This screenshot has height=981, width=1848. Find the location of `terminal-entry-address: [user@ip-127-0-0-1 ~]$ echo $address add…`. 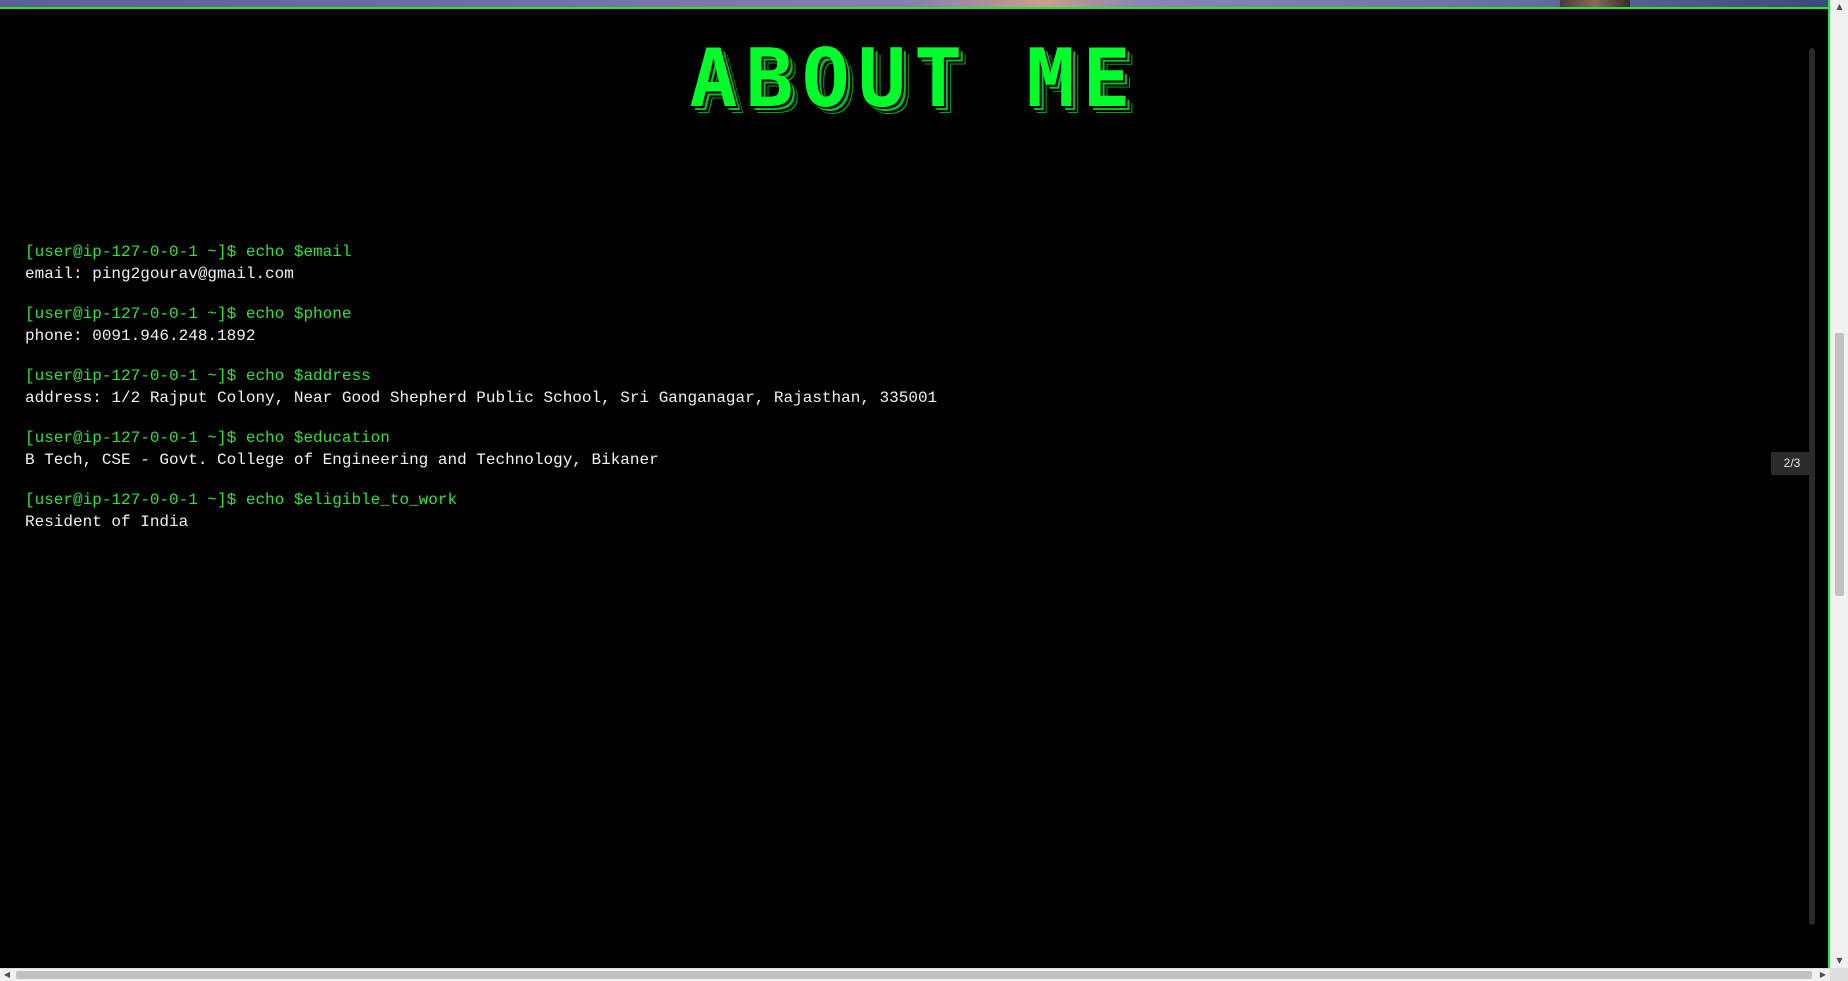

terminal-entry-address: [user@ip-127-0-0-1 ~]$ echo $address add… is located at coordinates (481, 387).